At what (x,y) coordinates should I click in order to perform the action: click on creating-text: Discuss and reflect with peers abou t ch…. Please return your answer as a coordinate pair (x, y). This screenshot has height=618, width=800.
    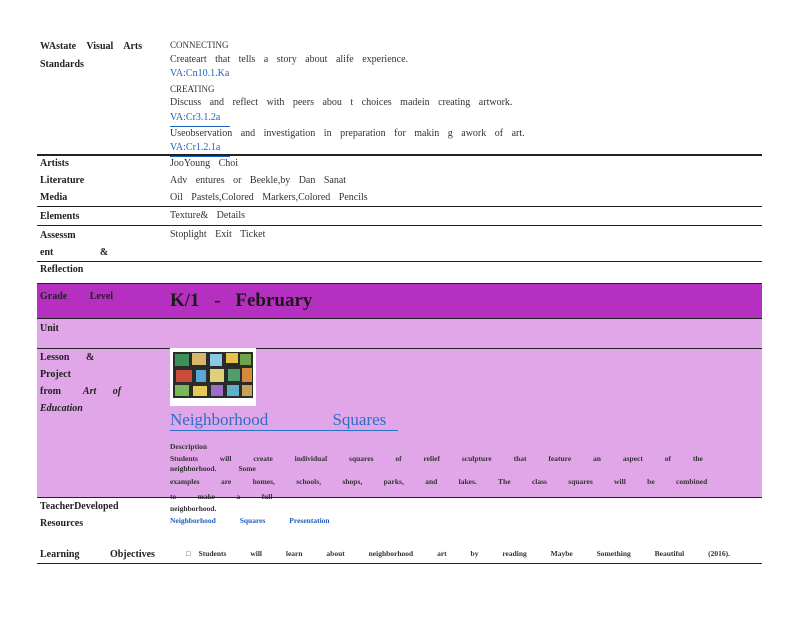
    Looking at the image, I should click on (341, 103).